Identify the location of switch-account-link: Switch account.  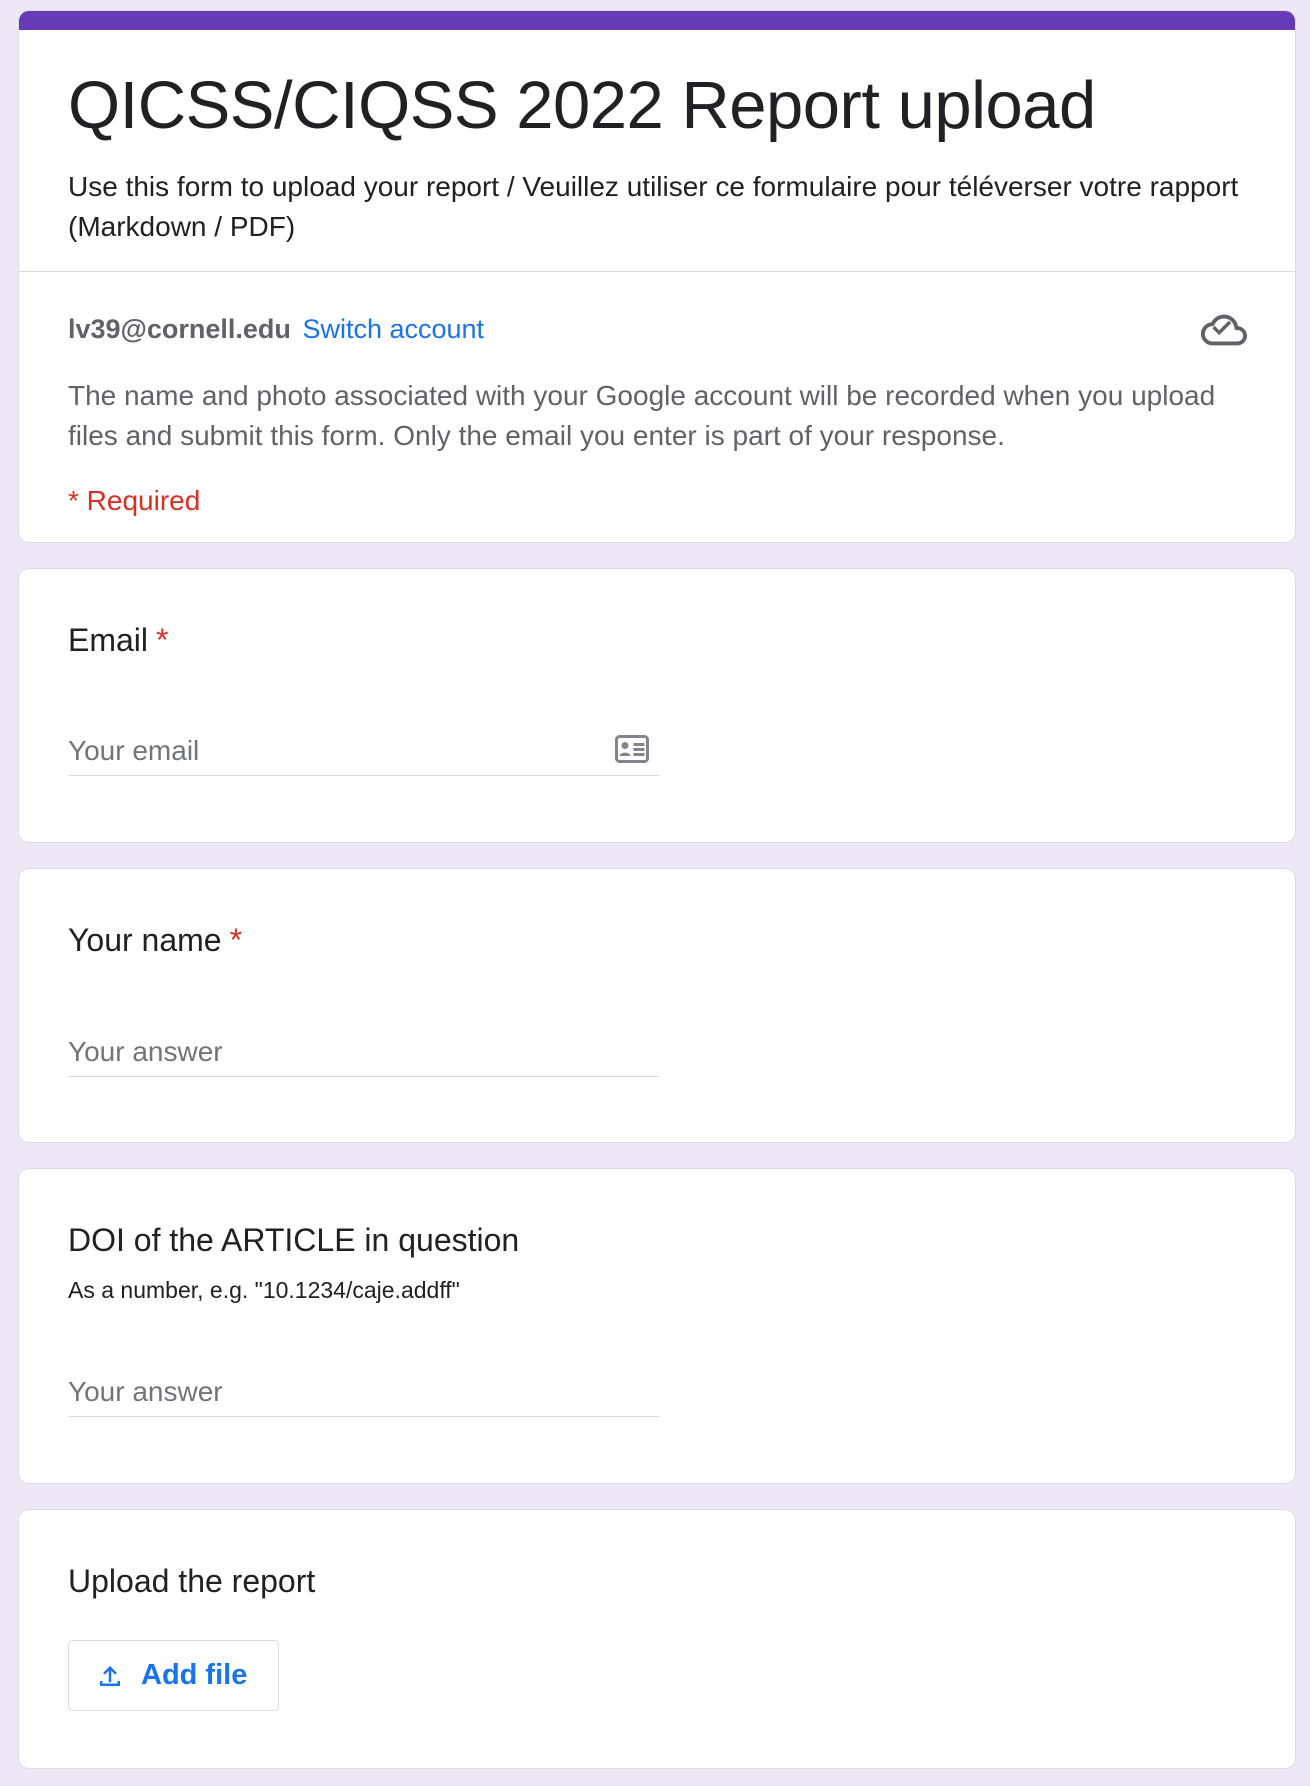
(393, 329).